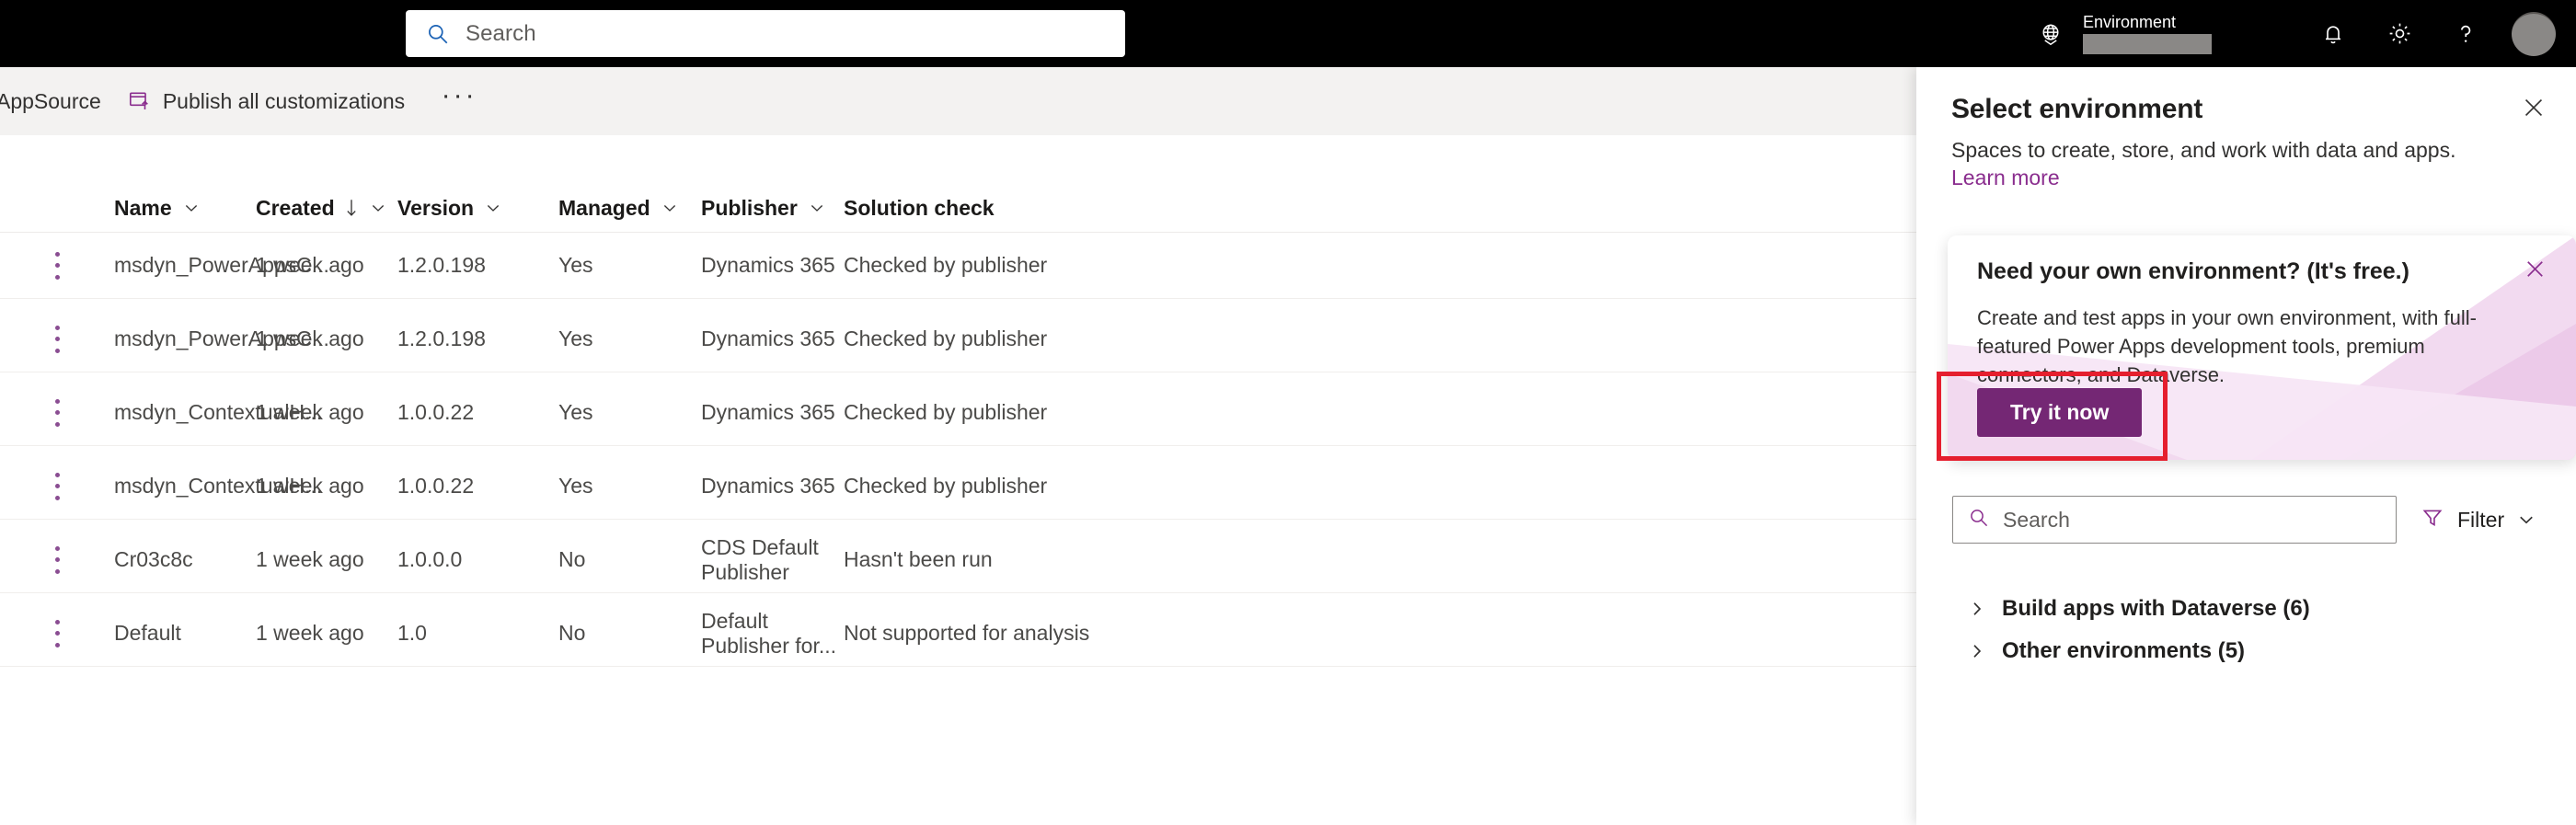  I want to click on top-bar-right-cluster: Environment, so click(2306, 33).